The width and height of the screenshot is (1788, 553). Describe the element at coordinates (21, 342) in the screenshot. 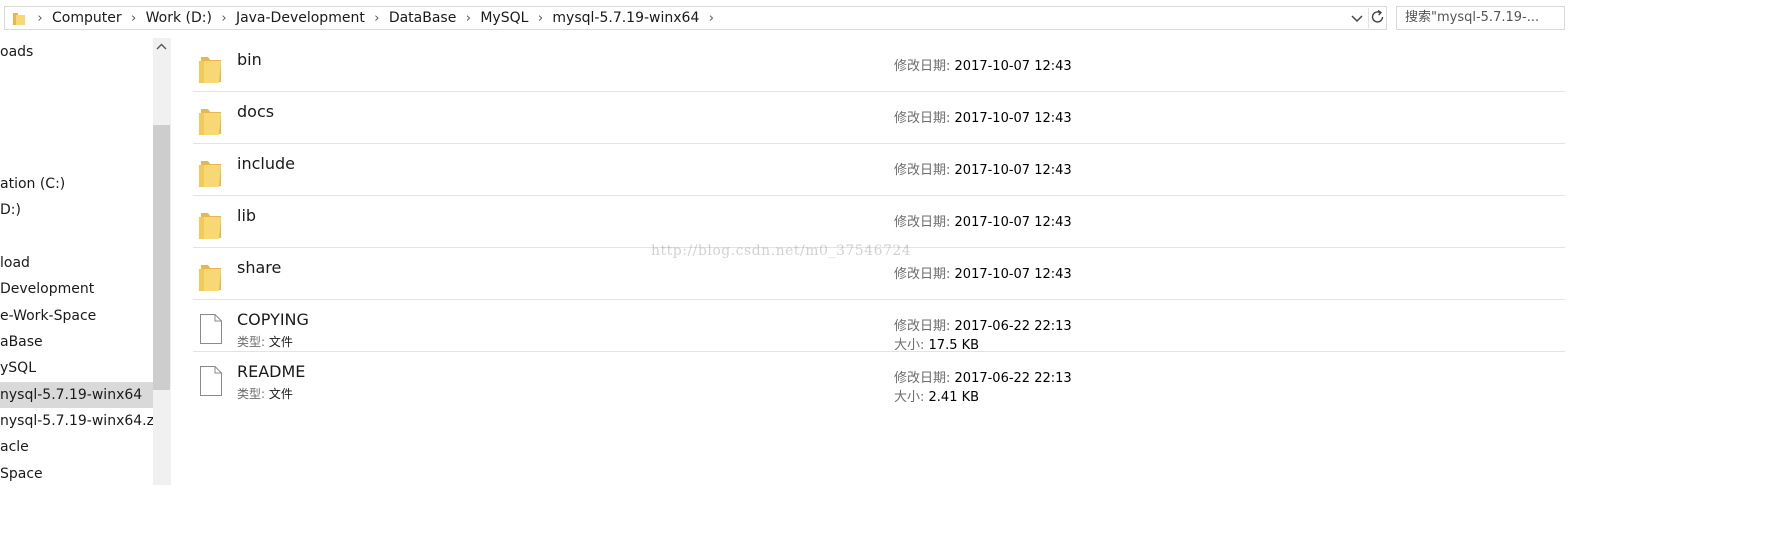

I see `nav-item-label: aBase` at that location.